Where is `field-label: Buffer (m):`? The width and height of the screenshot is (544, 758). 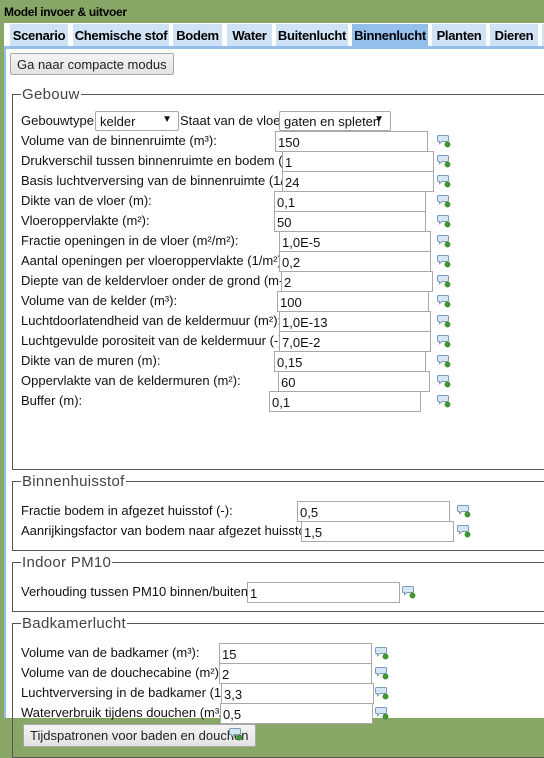
field-label: Buffer (m): is located at coordinates (52, 400).